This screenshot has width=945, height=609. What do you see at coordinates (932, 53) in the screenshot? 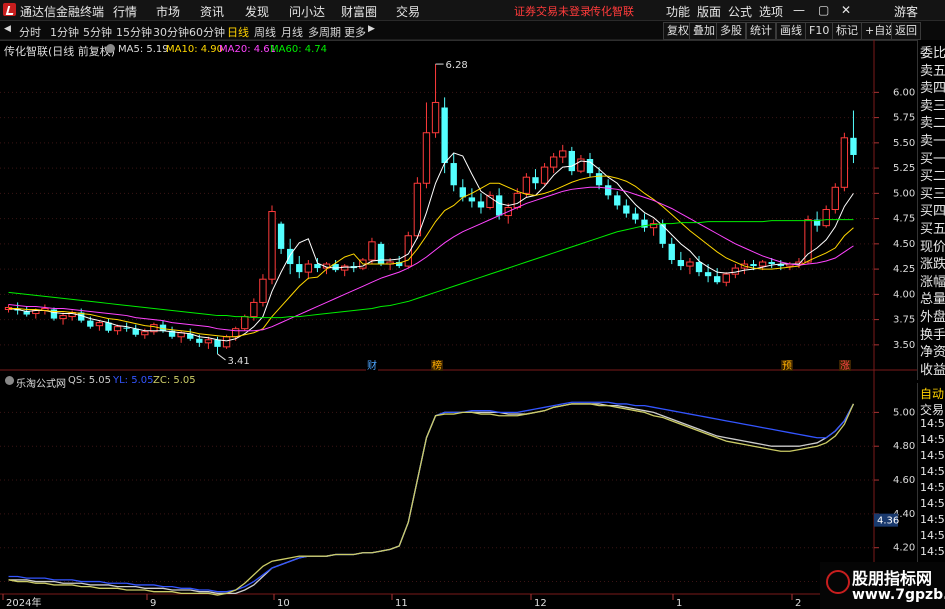
I see `quote-field-0: 委比` at bounding box center [932, 53].